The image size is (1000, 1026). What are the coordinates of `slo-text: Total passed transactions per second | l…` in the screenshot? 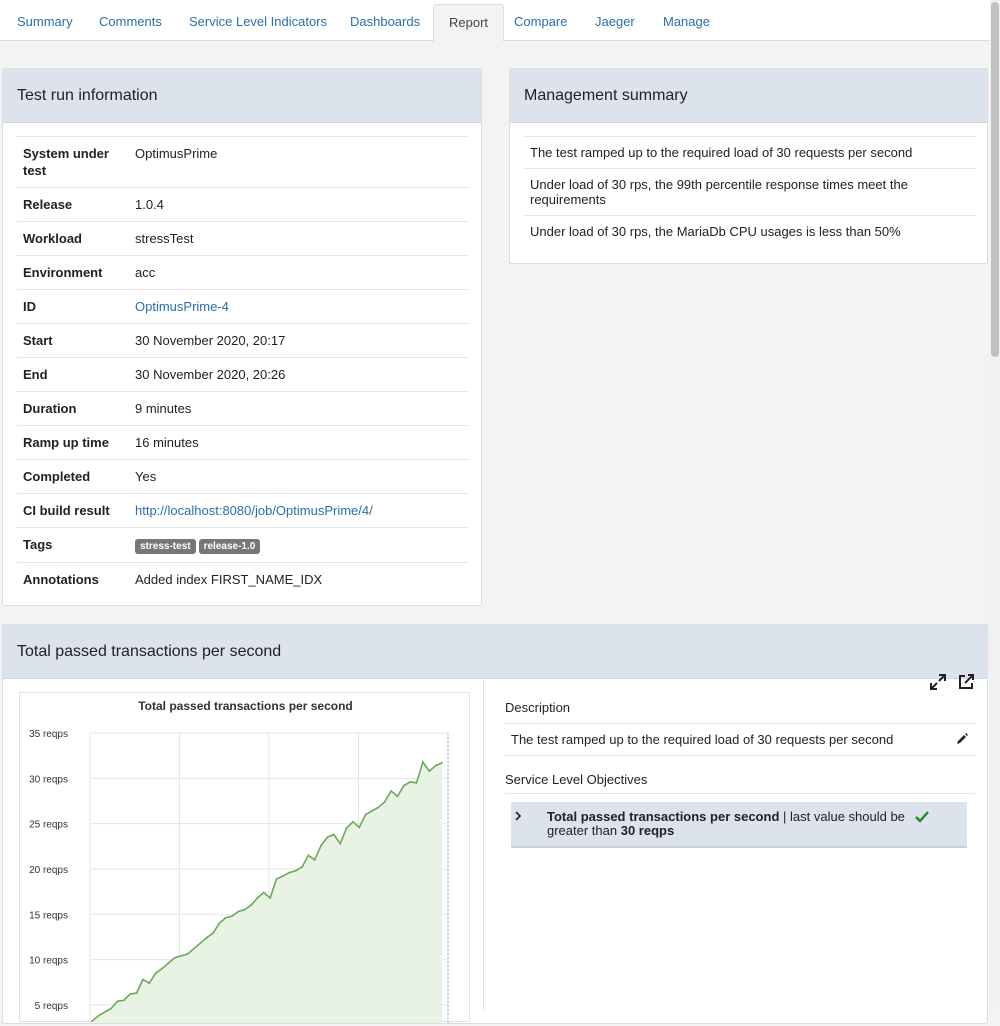 It's located at (727, 824).